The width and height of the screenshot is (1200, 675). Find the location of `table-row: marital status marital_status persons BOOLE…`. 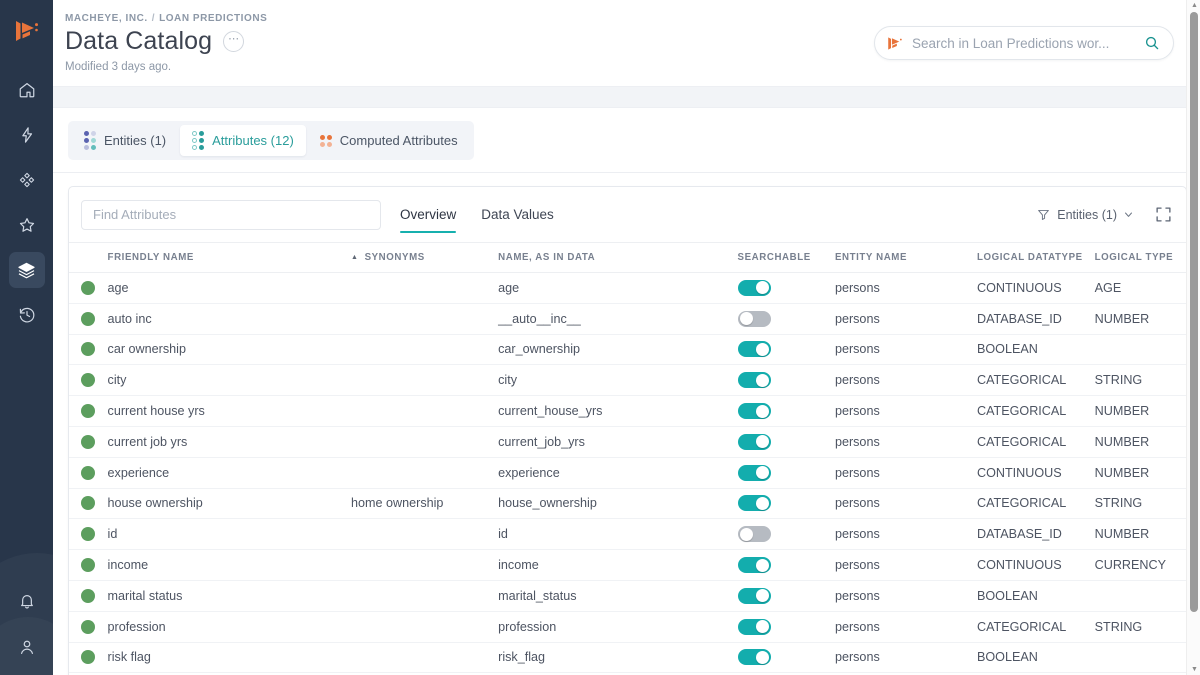

table-row: marital status marital_status persons BOOLE… is located at coordinates (627, 596).